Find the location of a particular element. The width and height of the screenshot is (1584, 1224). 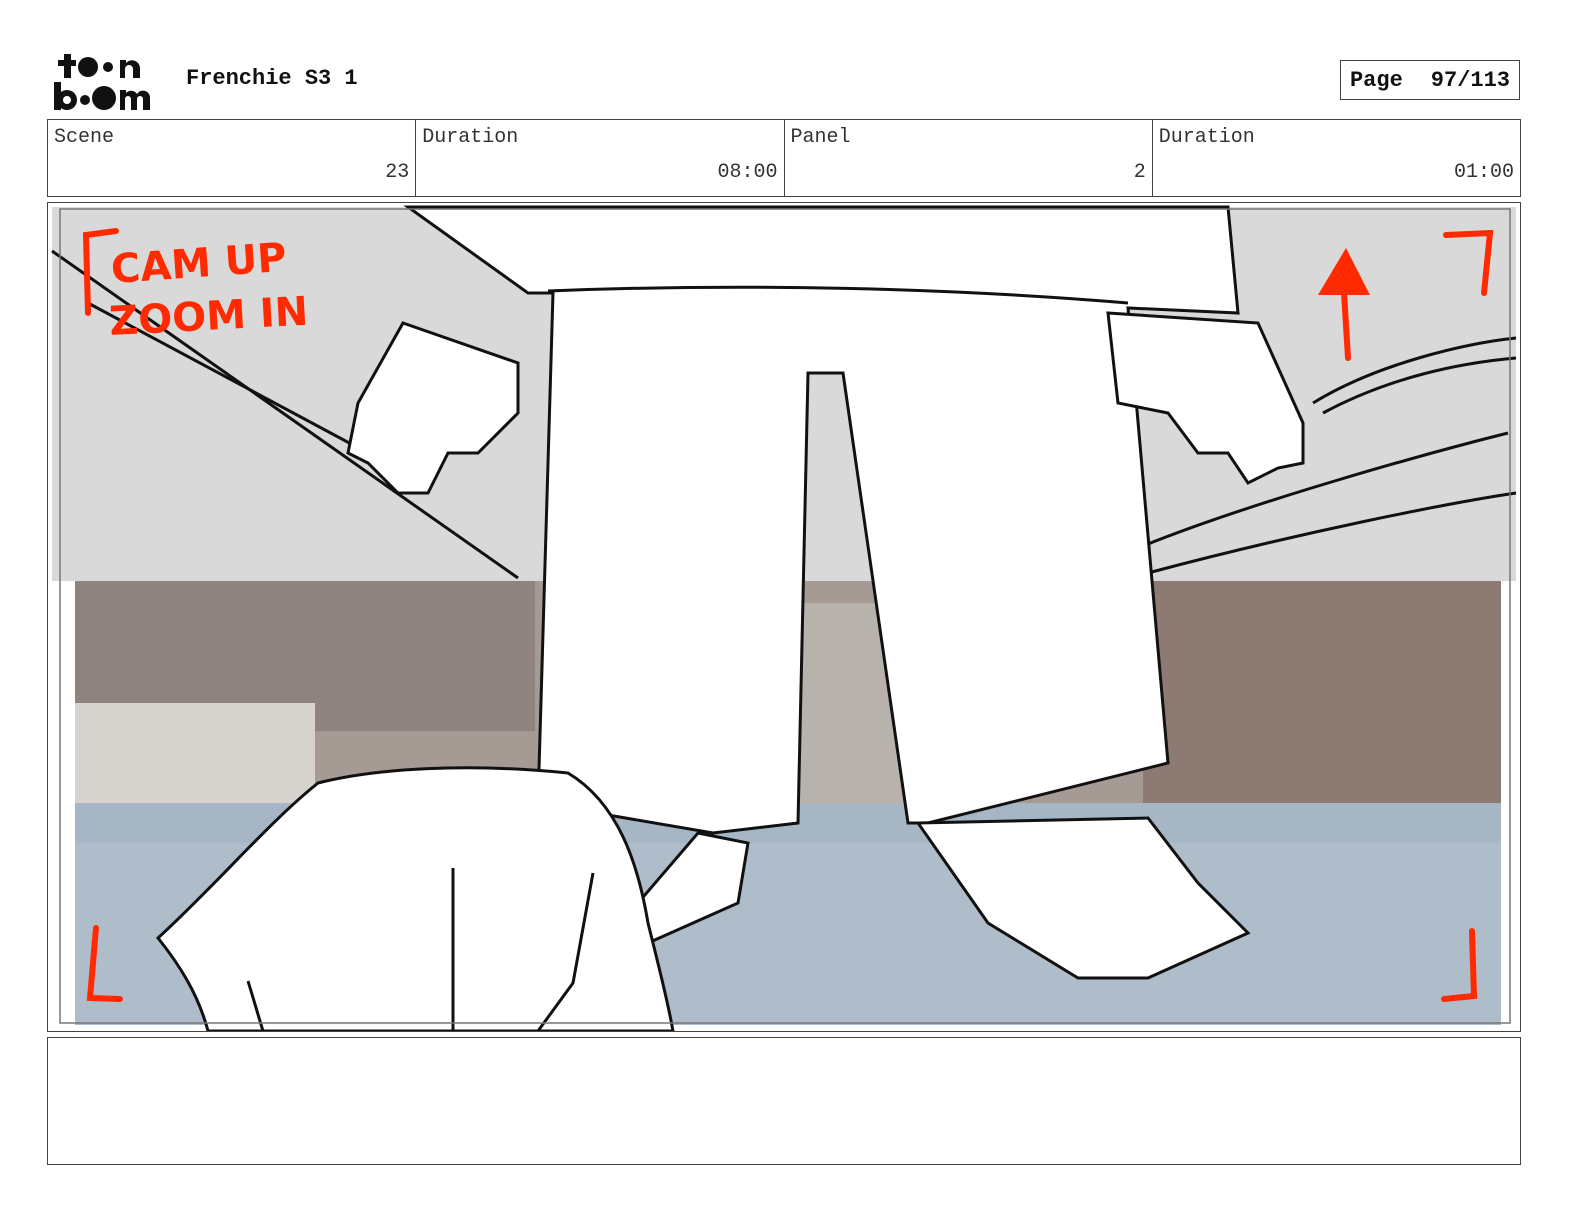

scene-cell: Scene 23 is located at coordinates (232, 158).